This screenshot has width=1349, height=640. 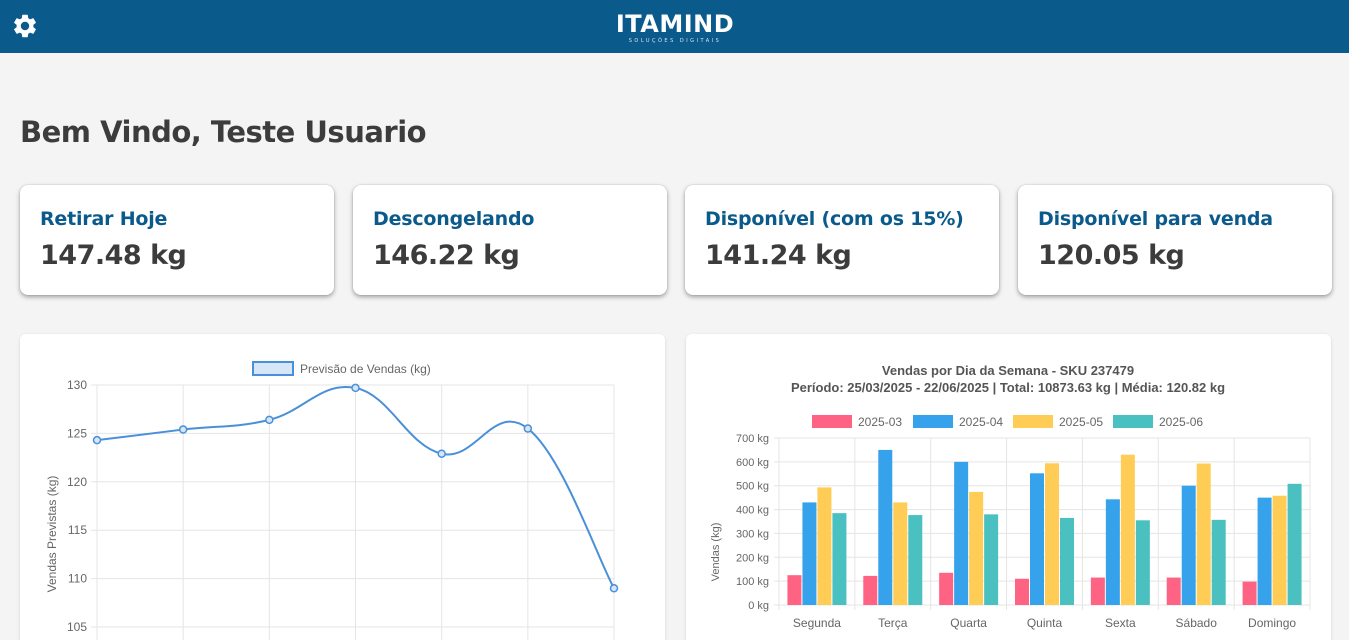 I want to click on bar-2025-06-Quarta, so click(x=991, y=559).